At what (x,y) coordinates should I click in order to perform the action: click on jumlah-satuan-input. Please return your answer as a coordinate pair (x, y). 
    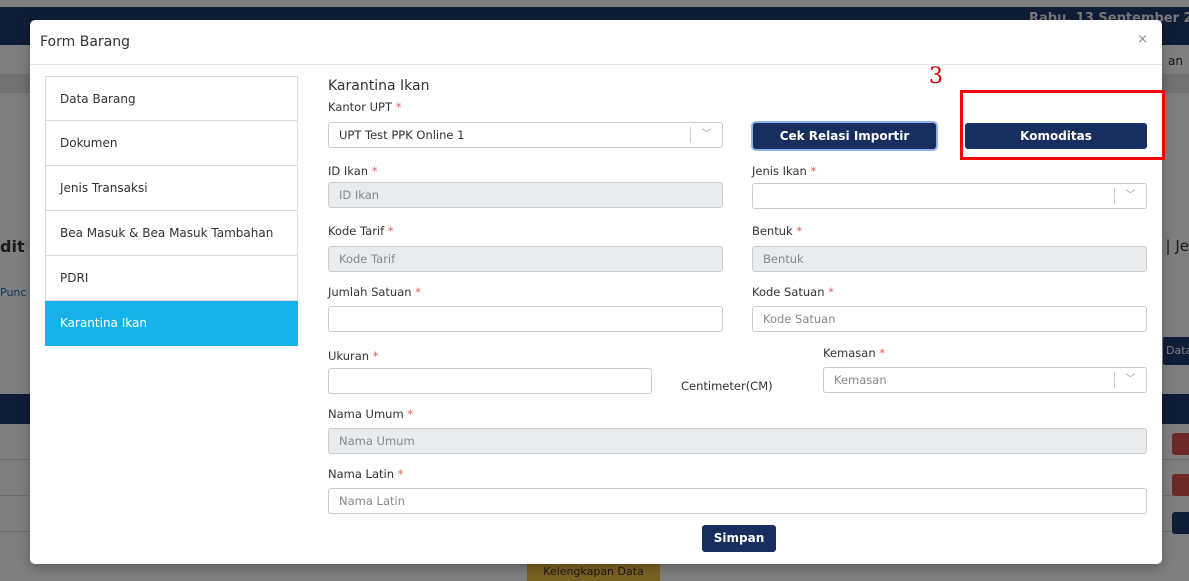
    Looking at the image, I should click on (525, 319).